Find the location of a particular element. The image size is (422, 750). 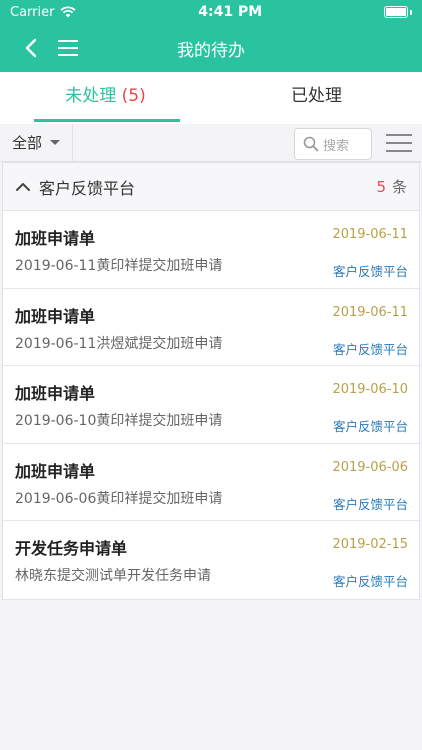

group-count-number: 5 is located at coordinates (381, 187).